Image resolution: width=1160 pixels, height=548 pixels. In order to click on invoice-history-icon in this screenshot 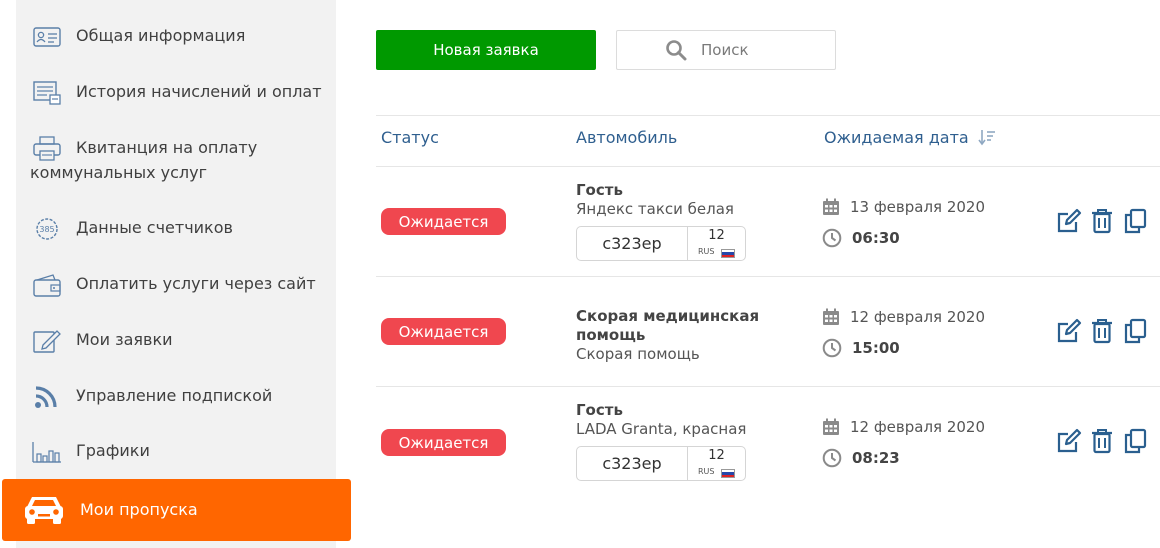, I will do `click(47, 93)`.